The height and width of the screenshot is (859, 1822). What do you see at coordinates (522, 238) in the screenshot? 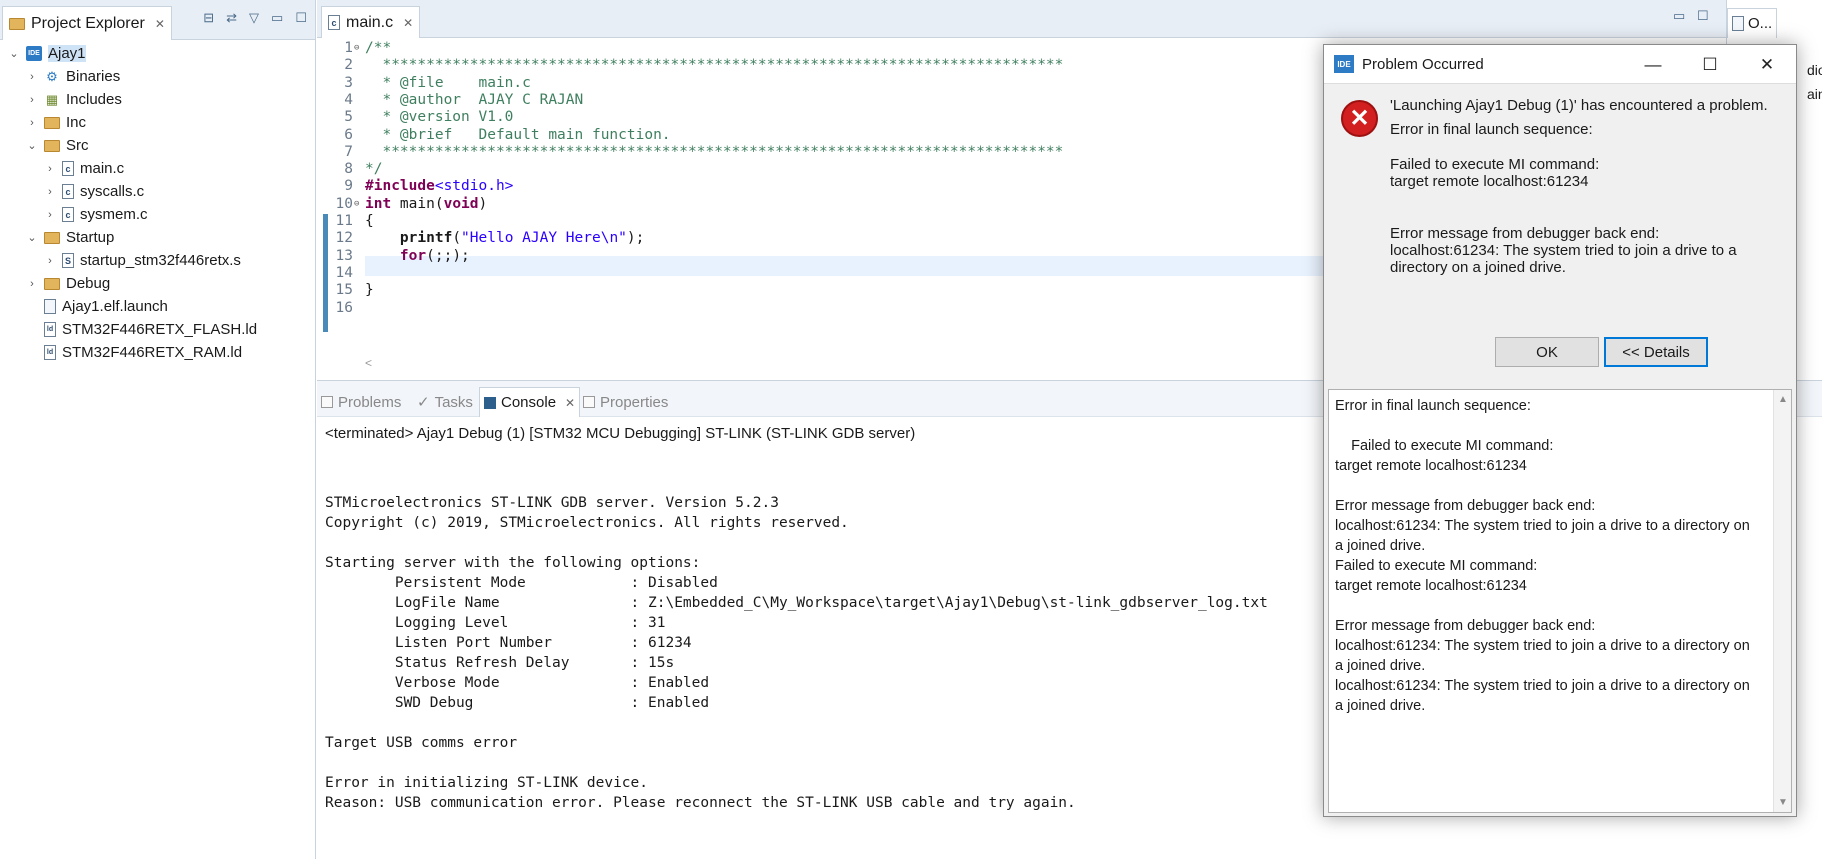
I see `code-line: printf("Hello AJAY Here\n");` at bounding box center [522, 238].